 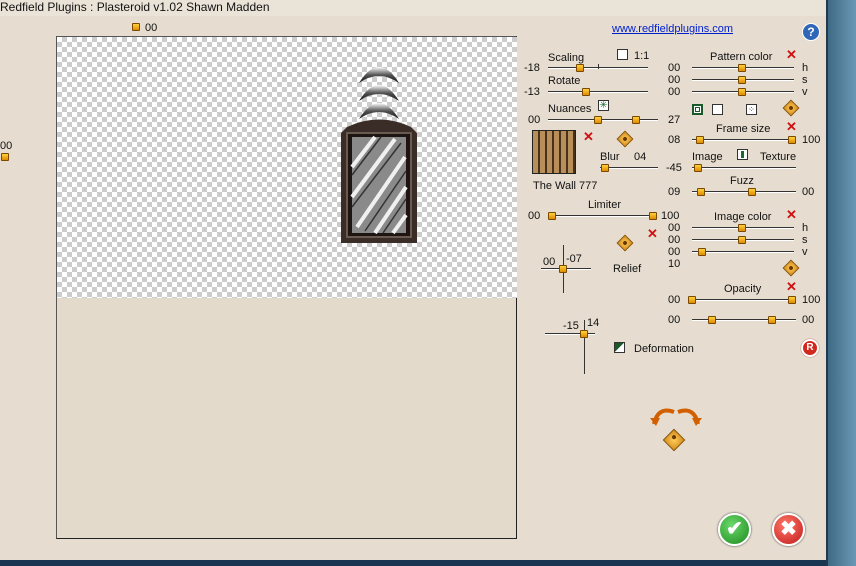 What do you see at coordinates (702, 252) in the screenshot?
I see `image-color-v-knob` at bounding box center [702, 252].